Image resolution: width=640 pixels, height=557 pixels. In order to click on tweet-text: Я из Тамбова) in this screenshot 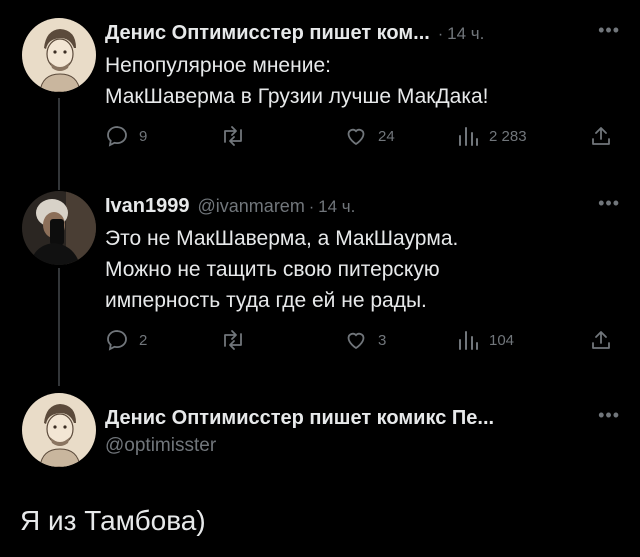, I will do `click(113, 520)`.